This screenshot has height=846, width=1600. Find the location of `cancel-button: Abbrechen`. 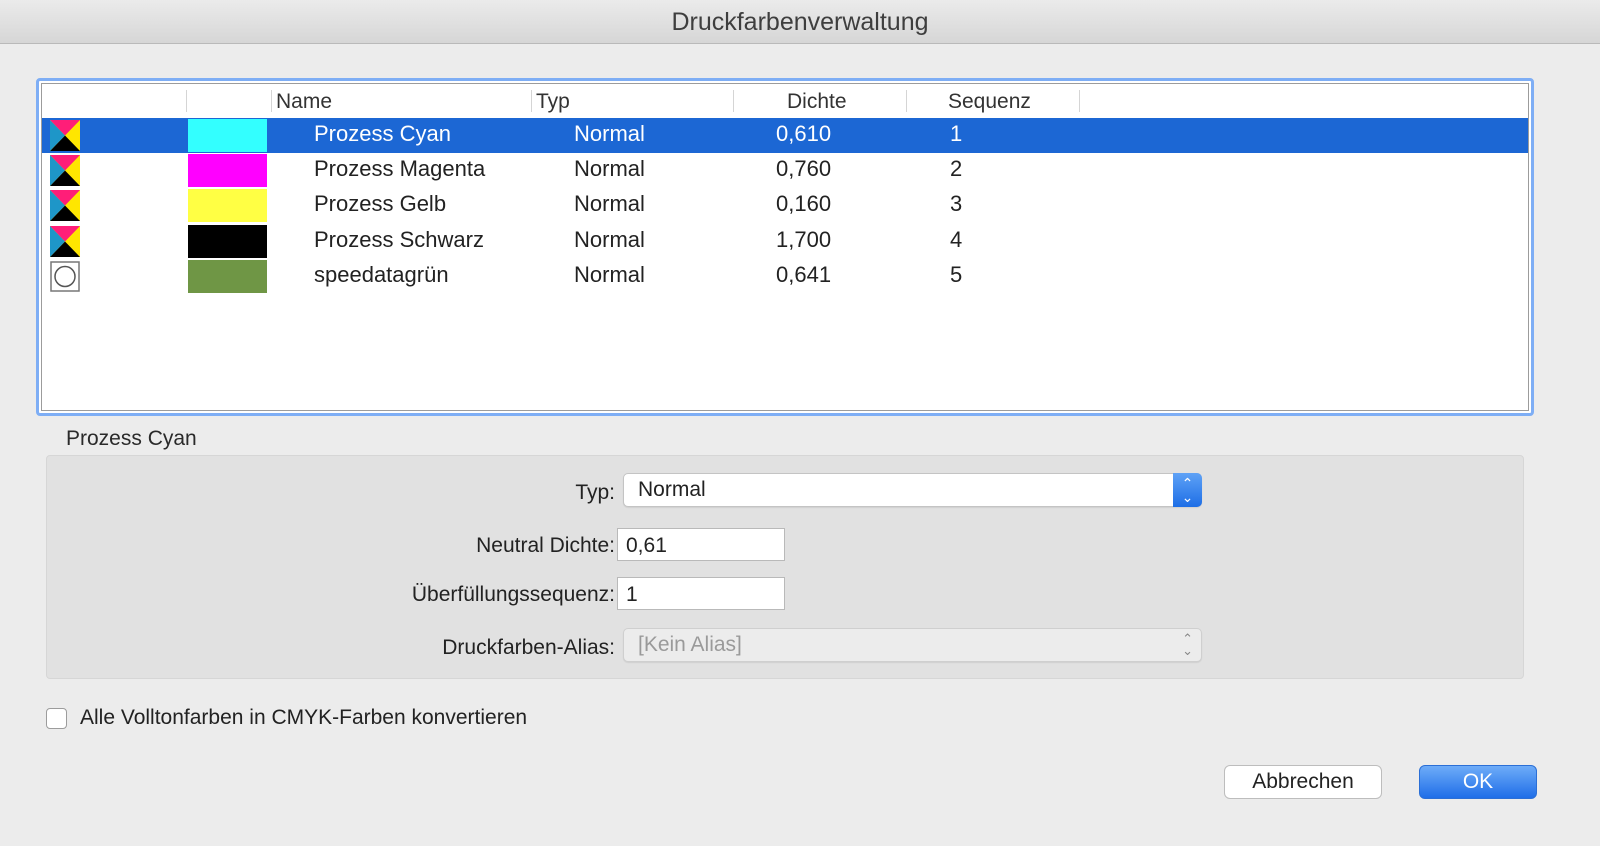

cancel-button: Abbrechen is located at coordinates (1303, 782).